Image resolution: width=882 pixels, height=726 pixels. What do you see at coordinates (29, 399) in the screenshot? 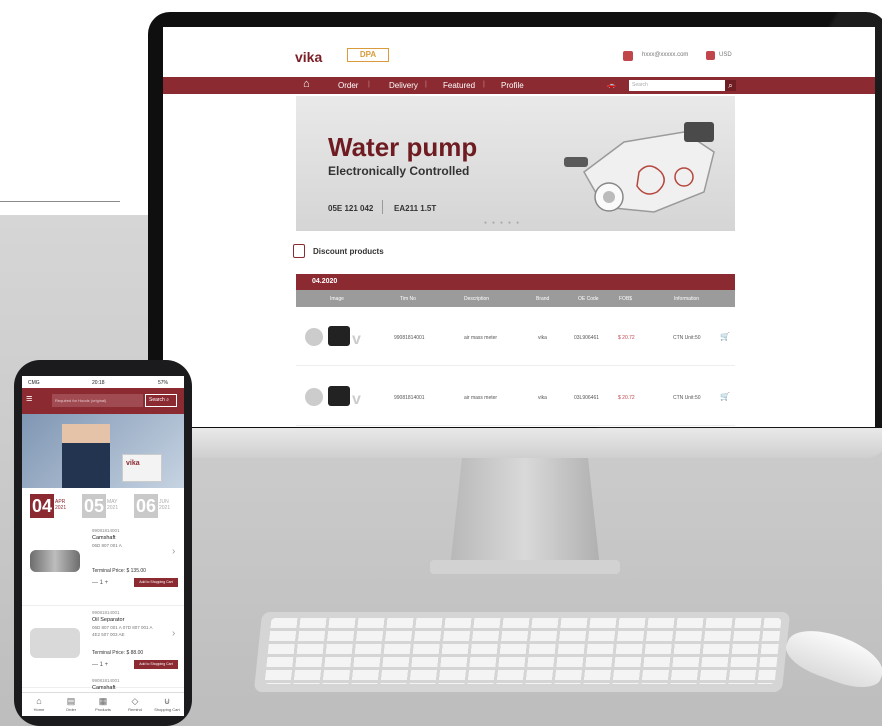
I see `menu-icon: ≡` at bounding box center [29, 399].